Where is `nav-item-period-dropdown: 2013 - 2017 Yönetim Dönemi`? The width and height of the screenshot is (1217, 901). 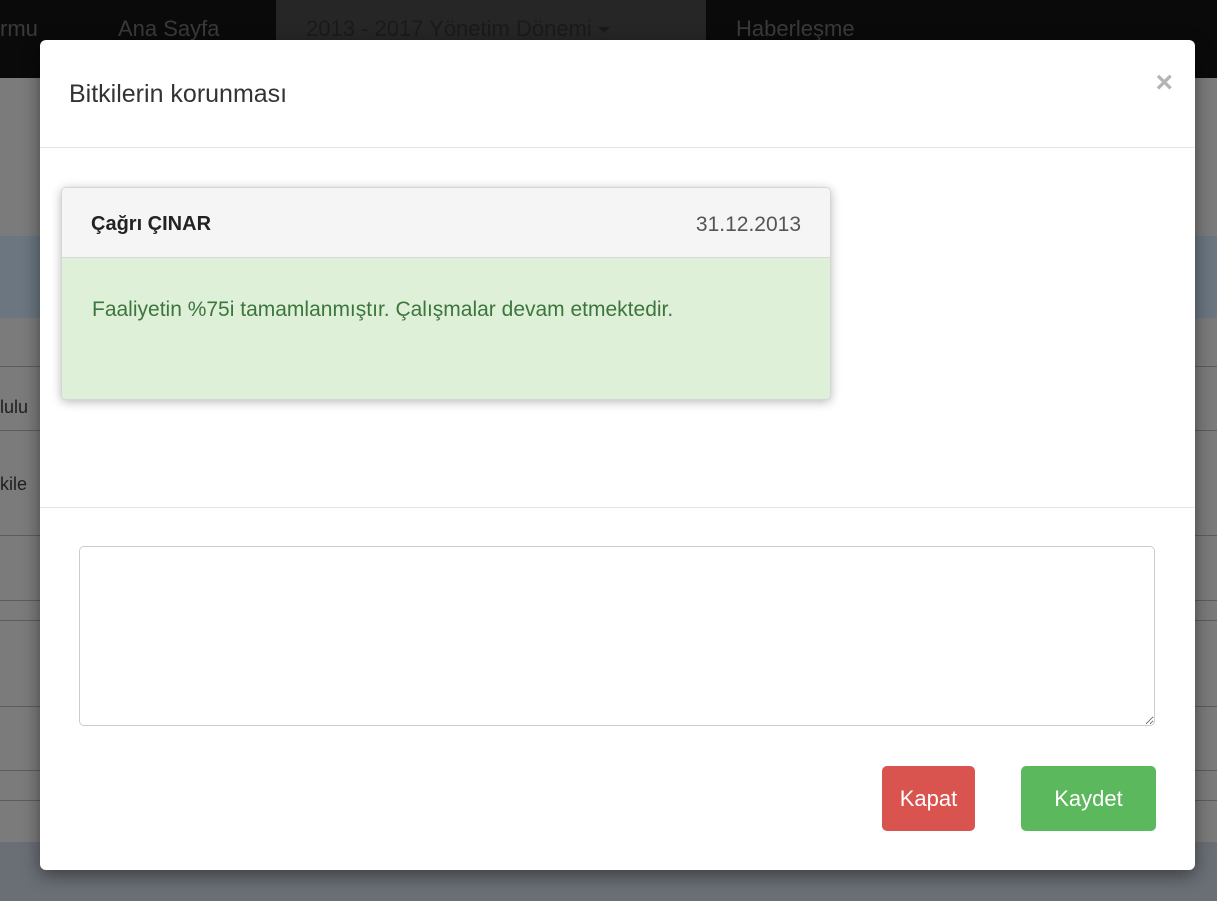 nav-item-period-dropdown: 2013 - 2017 Yönetim Dönemi is located at coordinates (491, 22).